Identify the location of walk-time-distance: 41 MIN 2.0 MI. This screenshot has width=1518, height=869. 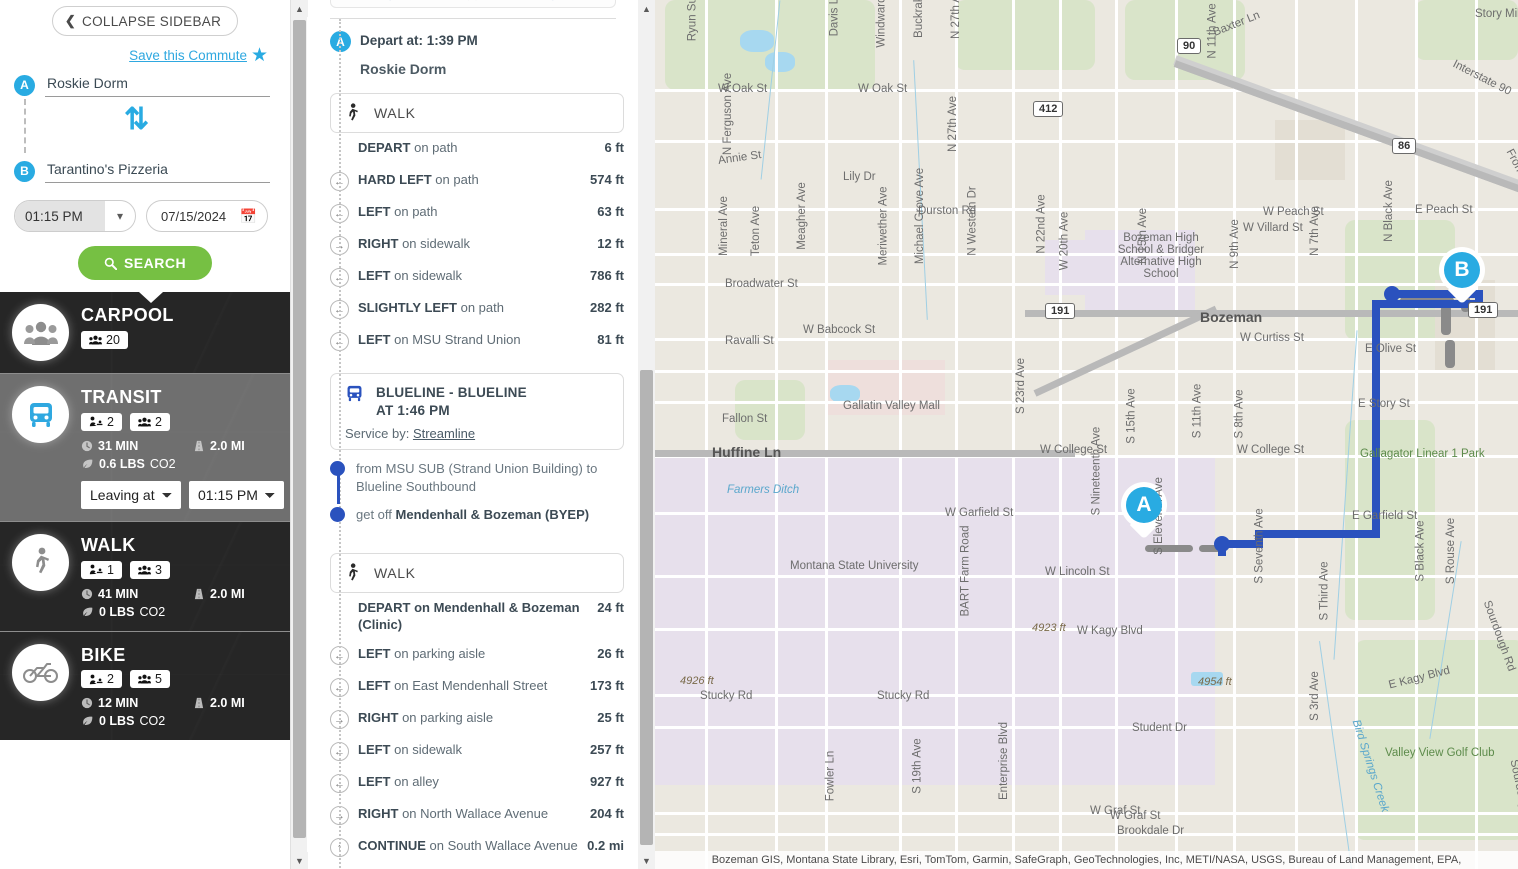
(180, 594).